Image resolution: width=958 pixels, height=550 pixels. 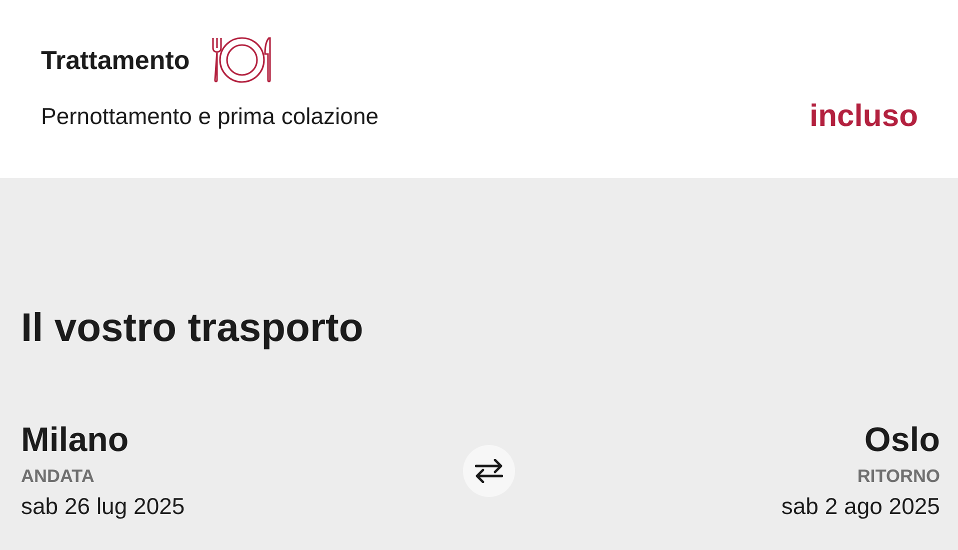 I want to click on city-name: Milano, so click(x=75, y=440).